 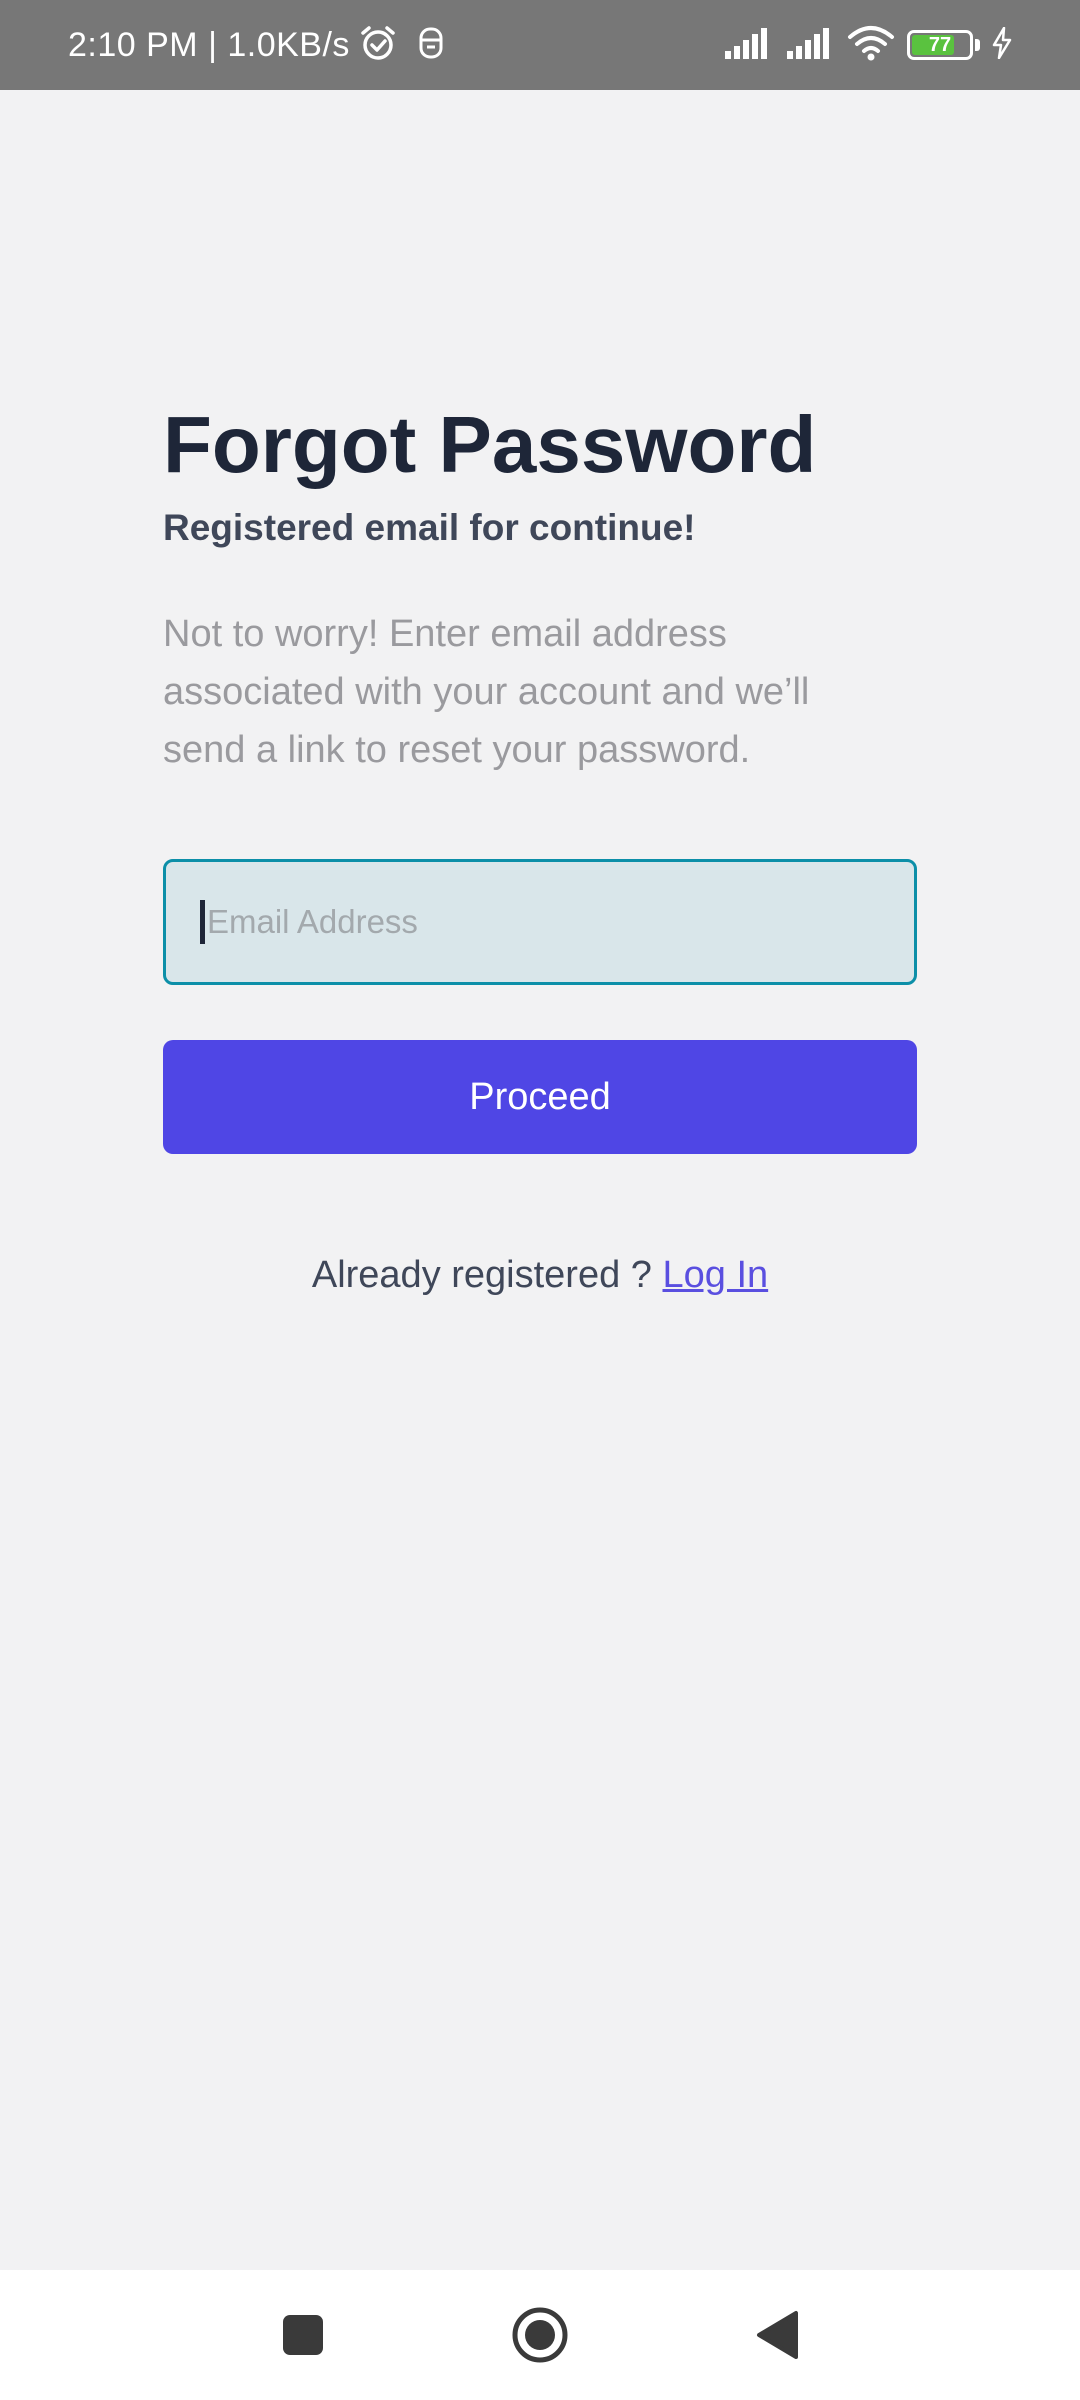 What do you see at coordinates (487, 1275) in the screenshot?
I see `login-prompt-text: Already registered ?` at bounding box center [487, 1275].